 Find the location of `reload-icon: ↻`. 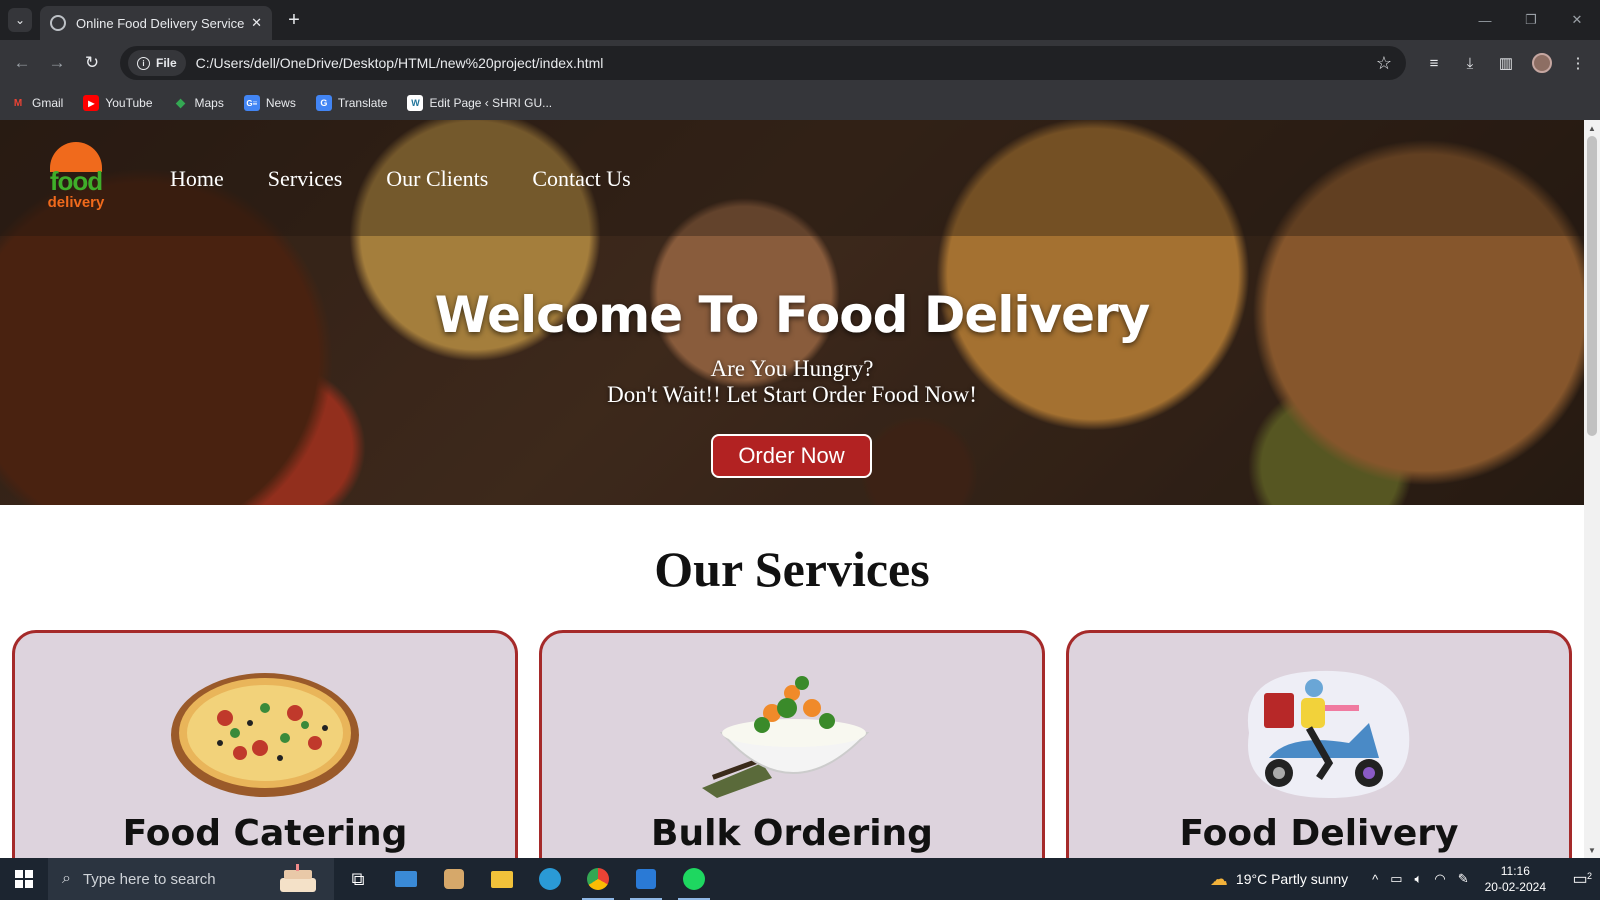

reload-icon: ↻ is located at coordinates (92, 63).